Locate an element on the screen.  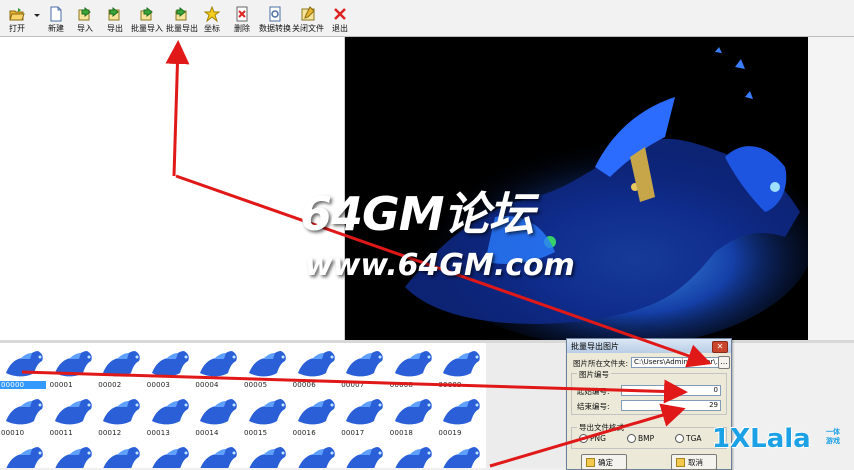
brand-tagline-line-1: 一体 is located at coordinates (833, 432).